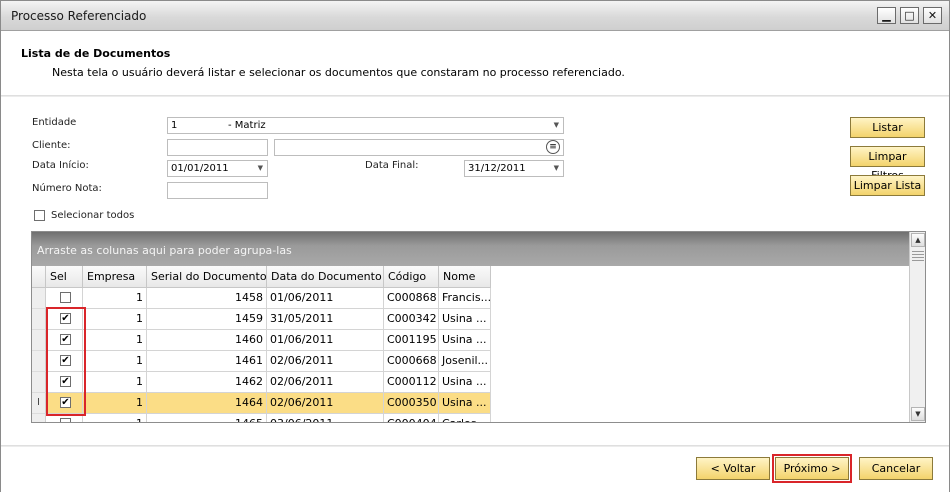  I want to click on column-empresa: Empresa, so click(115, 277).